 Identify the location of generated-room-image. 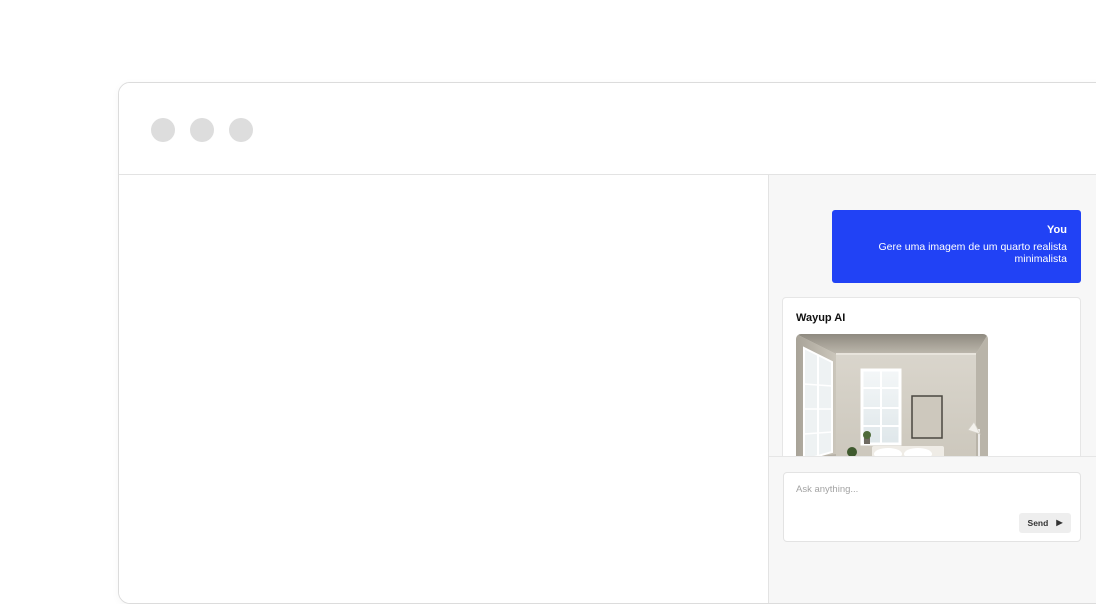
(892, 395).